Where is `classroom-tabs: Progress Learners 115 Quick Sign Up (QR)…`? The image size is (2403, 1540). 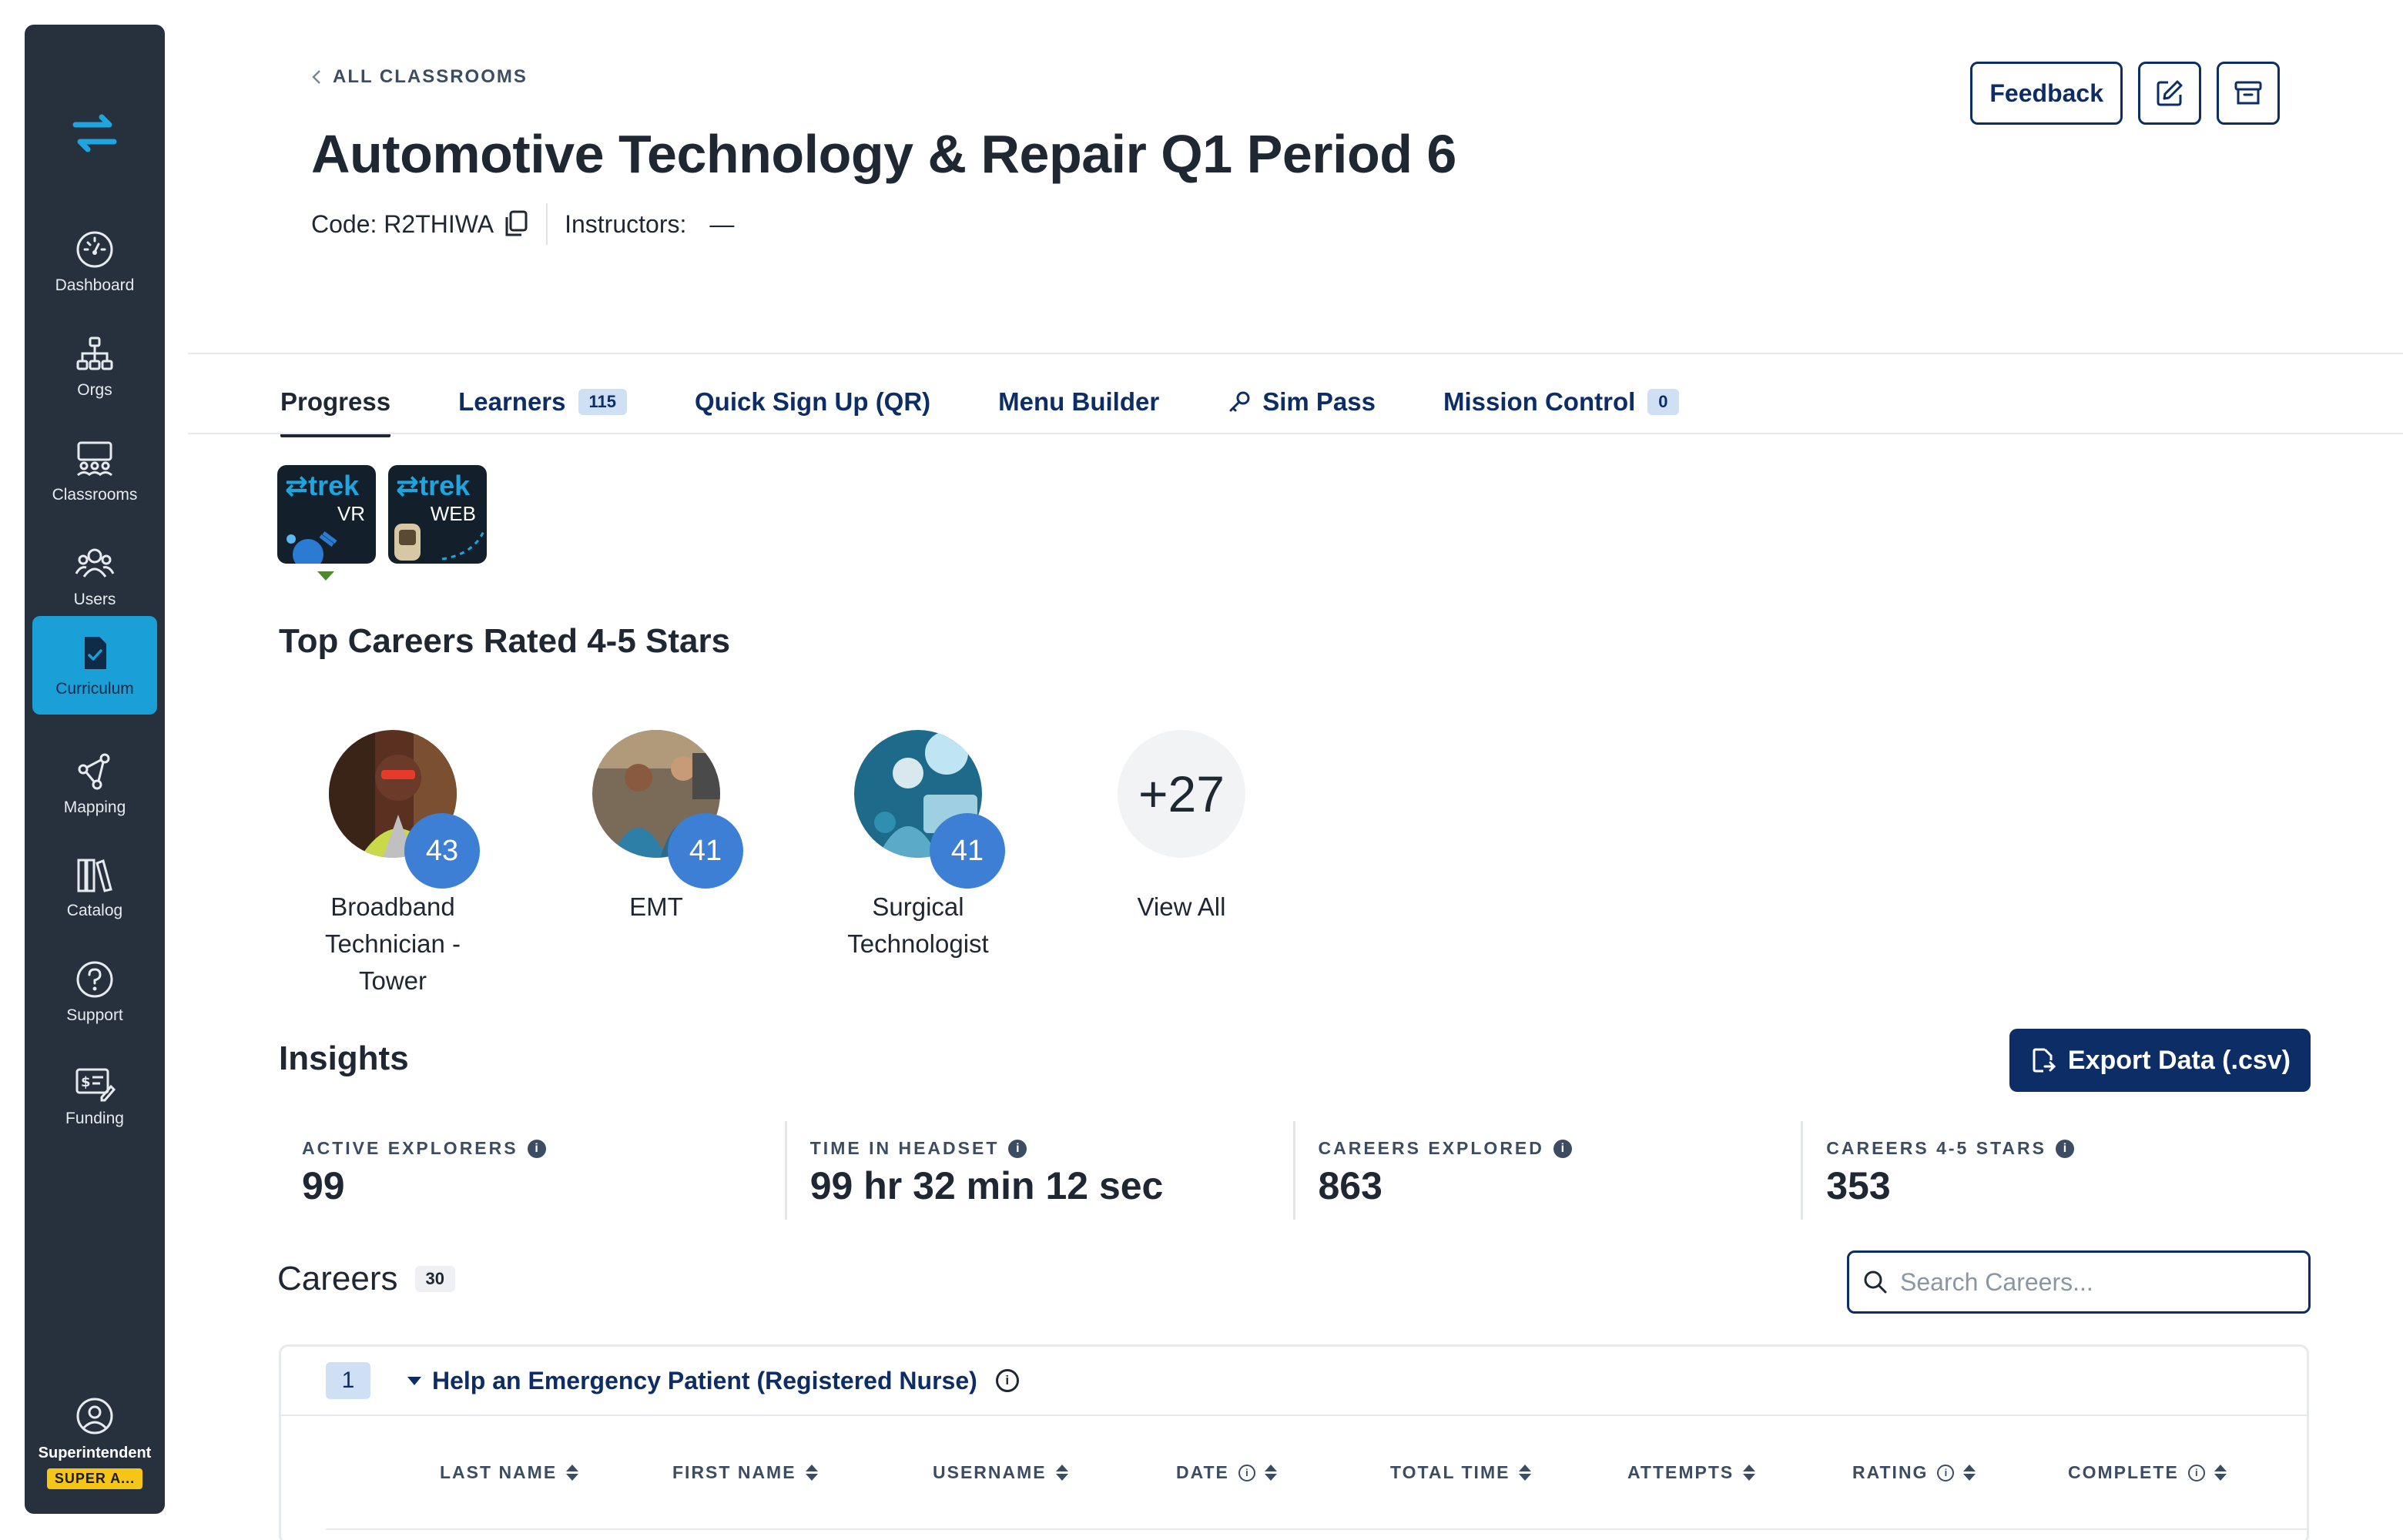 classroom-tabs: Progress Learners 115 Quick Sign Up (QR)… is located at coordinates (1014, 404).